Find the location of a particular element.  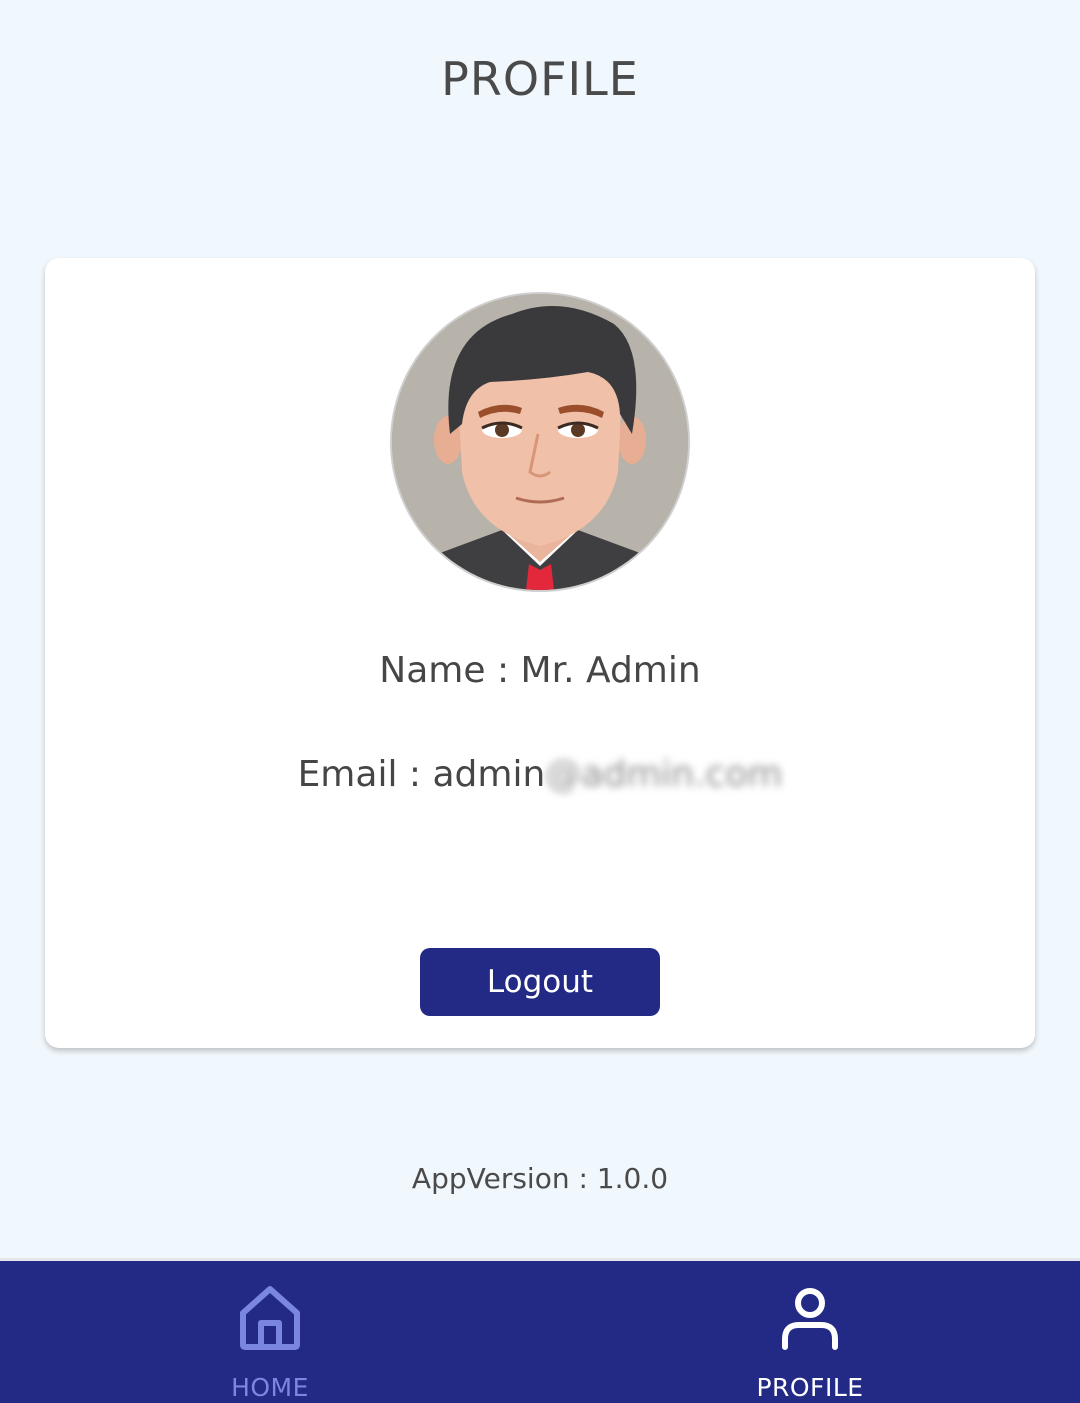

person-icon is located at coordinates (810, 1319).